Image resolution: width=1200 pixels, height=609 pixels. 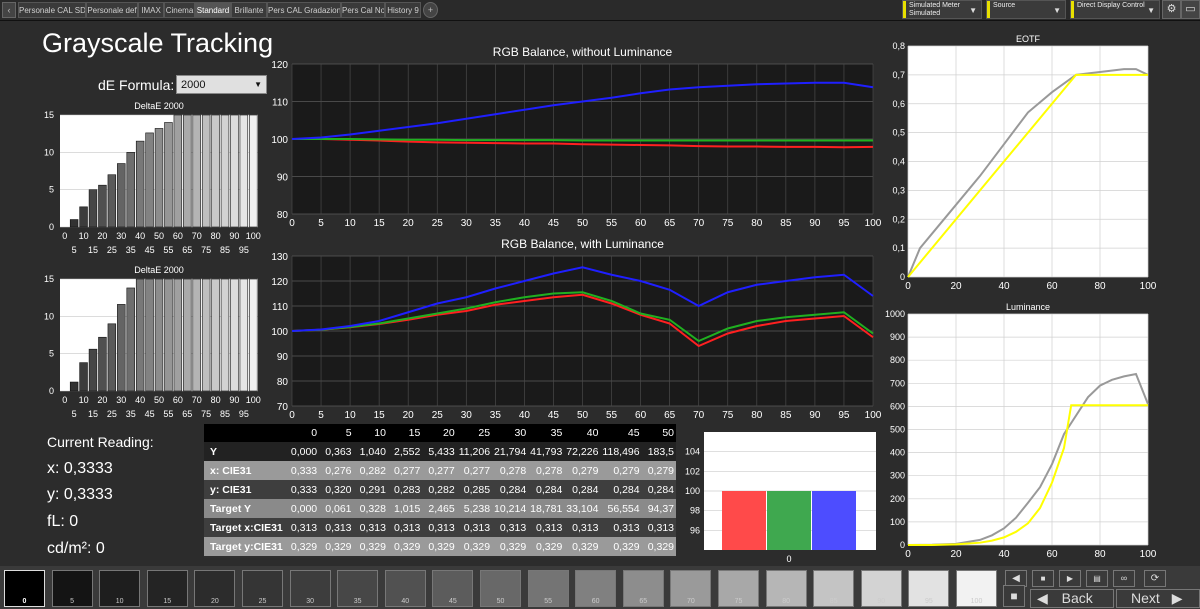 I want to click on x-tick-label: 30, so click(x=121, y=400).